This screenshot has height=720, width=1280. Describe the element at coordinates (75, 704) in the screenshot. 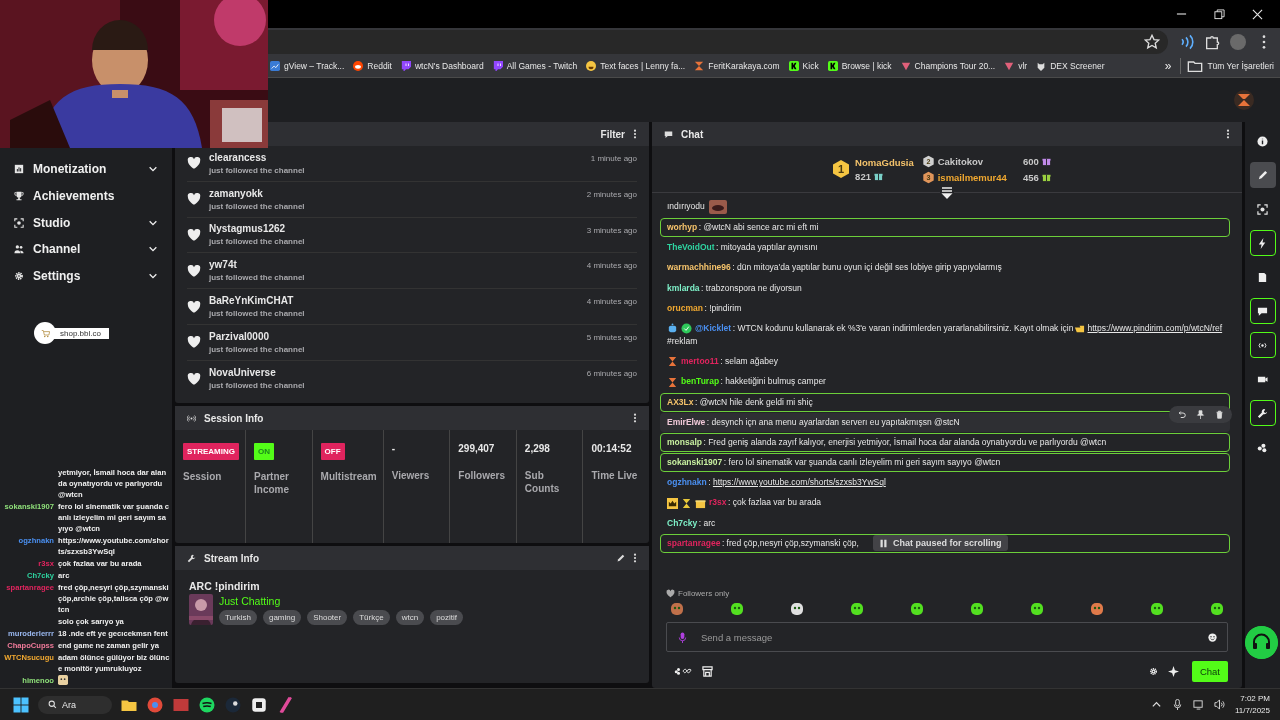

I see `search-field: Ara` at that location.